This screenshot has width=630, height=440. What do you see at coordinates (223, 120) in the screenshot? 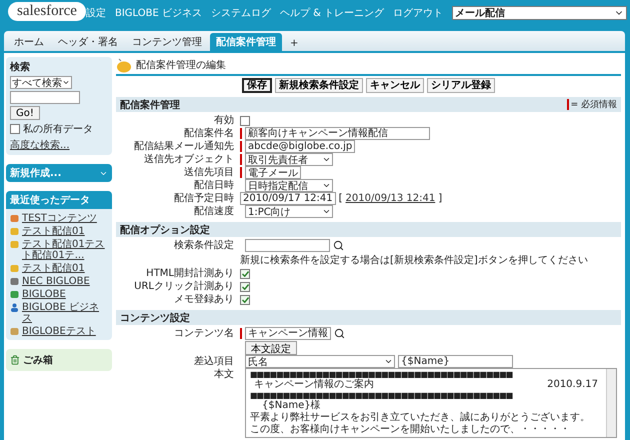
I see `field-label: 有効` at bounding box center [223, 120].